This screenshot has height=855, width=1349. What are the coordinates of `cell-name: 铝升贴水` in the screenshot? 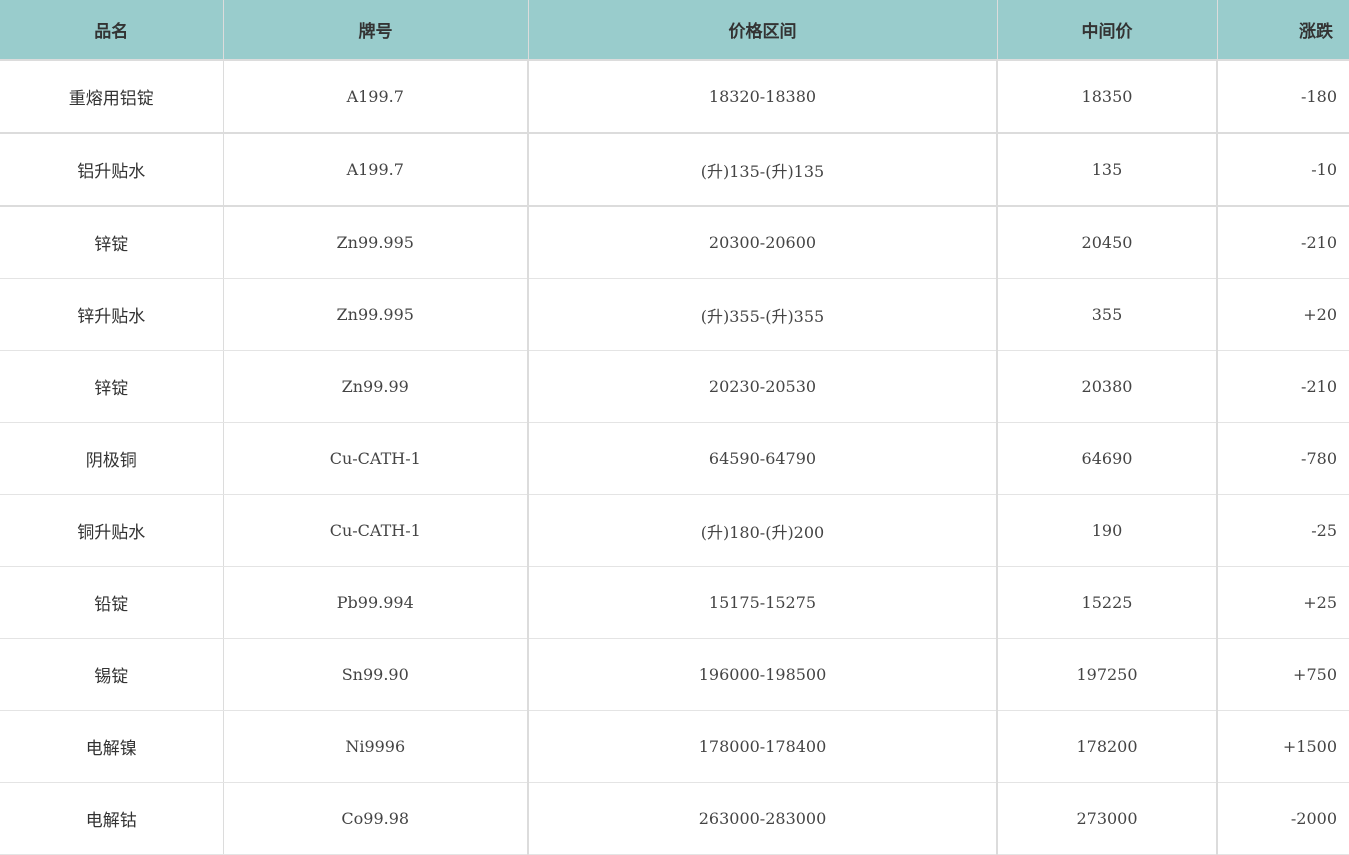 It's located at (112, 170).